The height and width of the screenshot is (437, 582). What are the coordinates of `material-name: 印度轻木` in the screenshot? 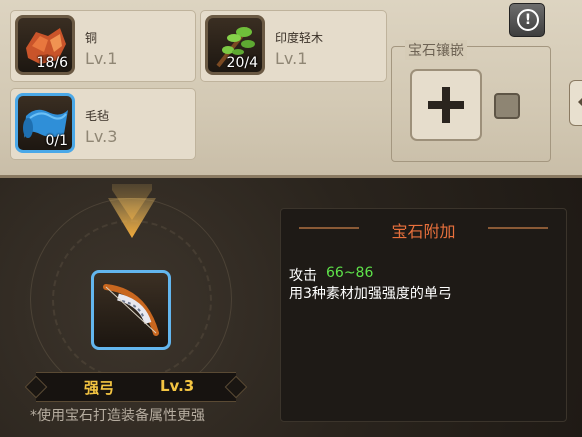 It's located at (299, 38).